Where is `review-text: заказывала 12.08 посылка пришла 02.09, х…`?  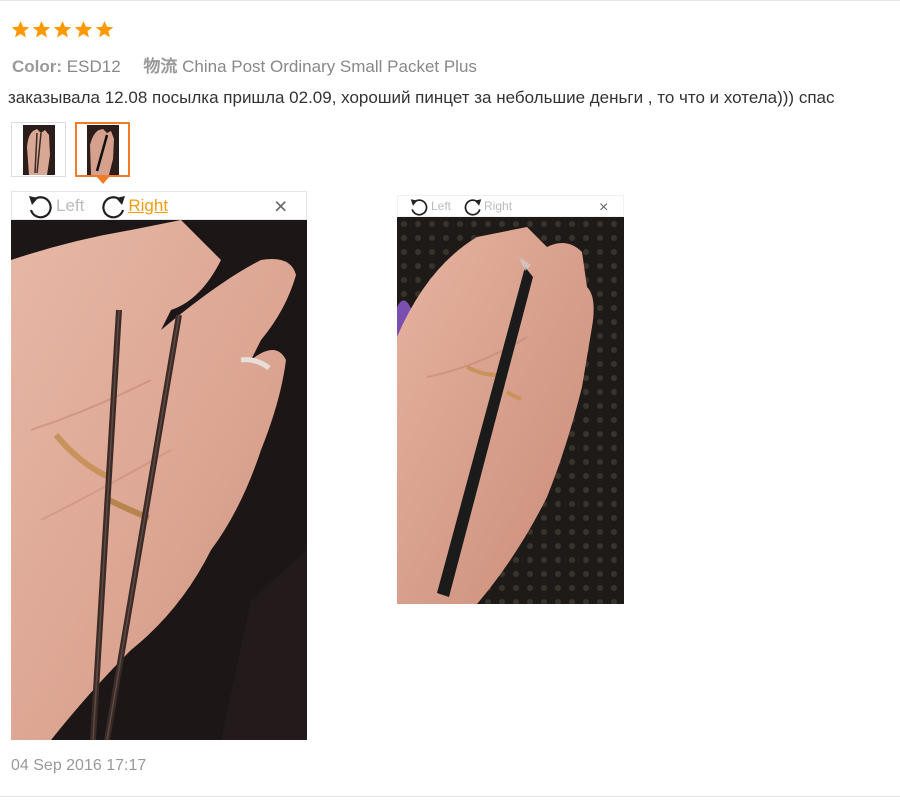 review-text: заказывала 12.08 посылка пришла 02.09, х… is located at coordinates (421, 97).